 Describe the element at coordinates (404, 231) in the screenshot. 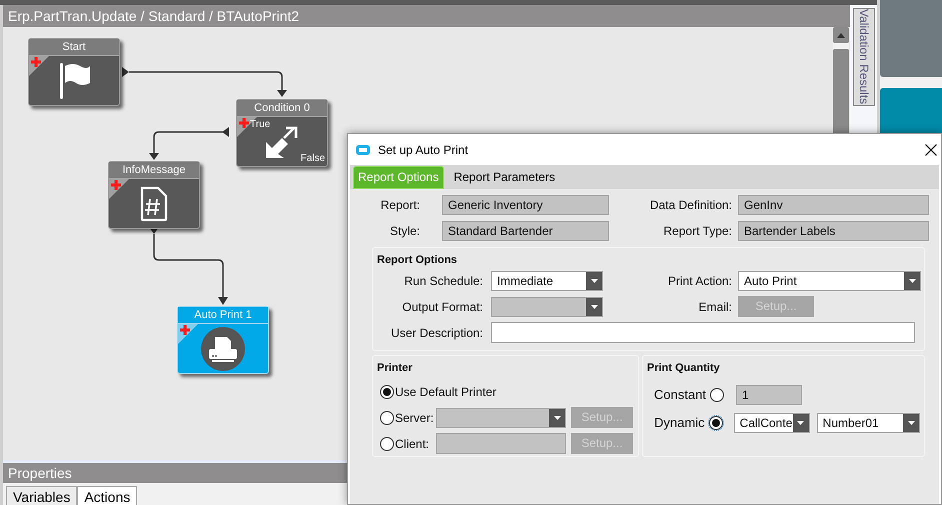

I see `field-label: Style:` at that location.